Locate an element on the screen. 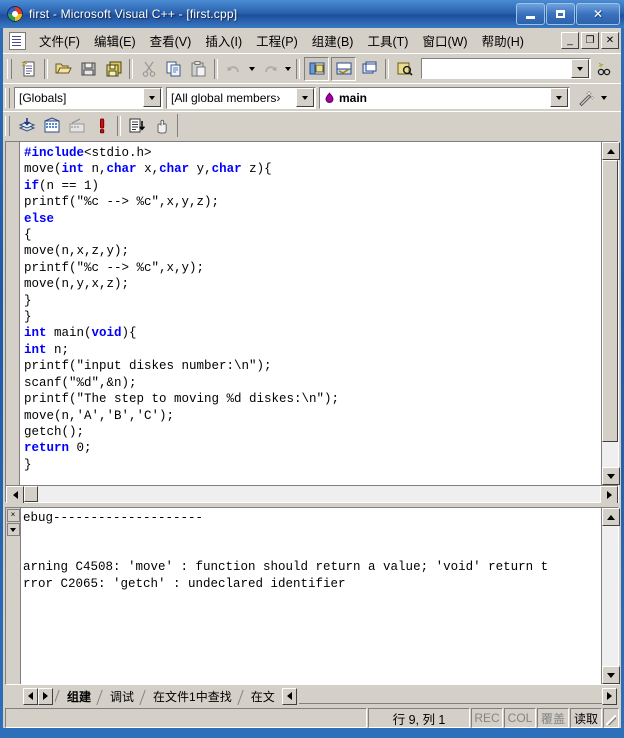  maximize-button is located at coordinates (560, 14).